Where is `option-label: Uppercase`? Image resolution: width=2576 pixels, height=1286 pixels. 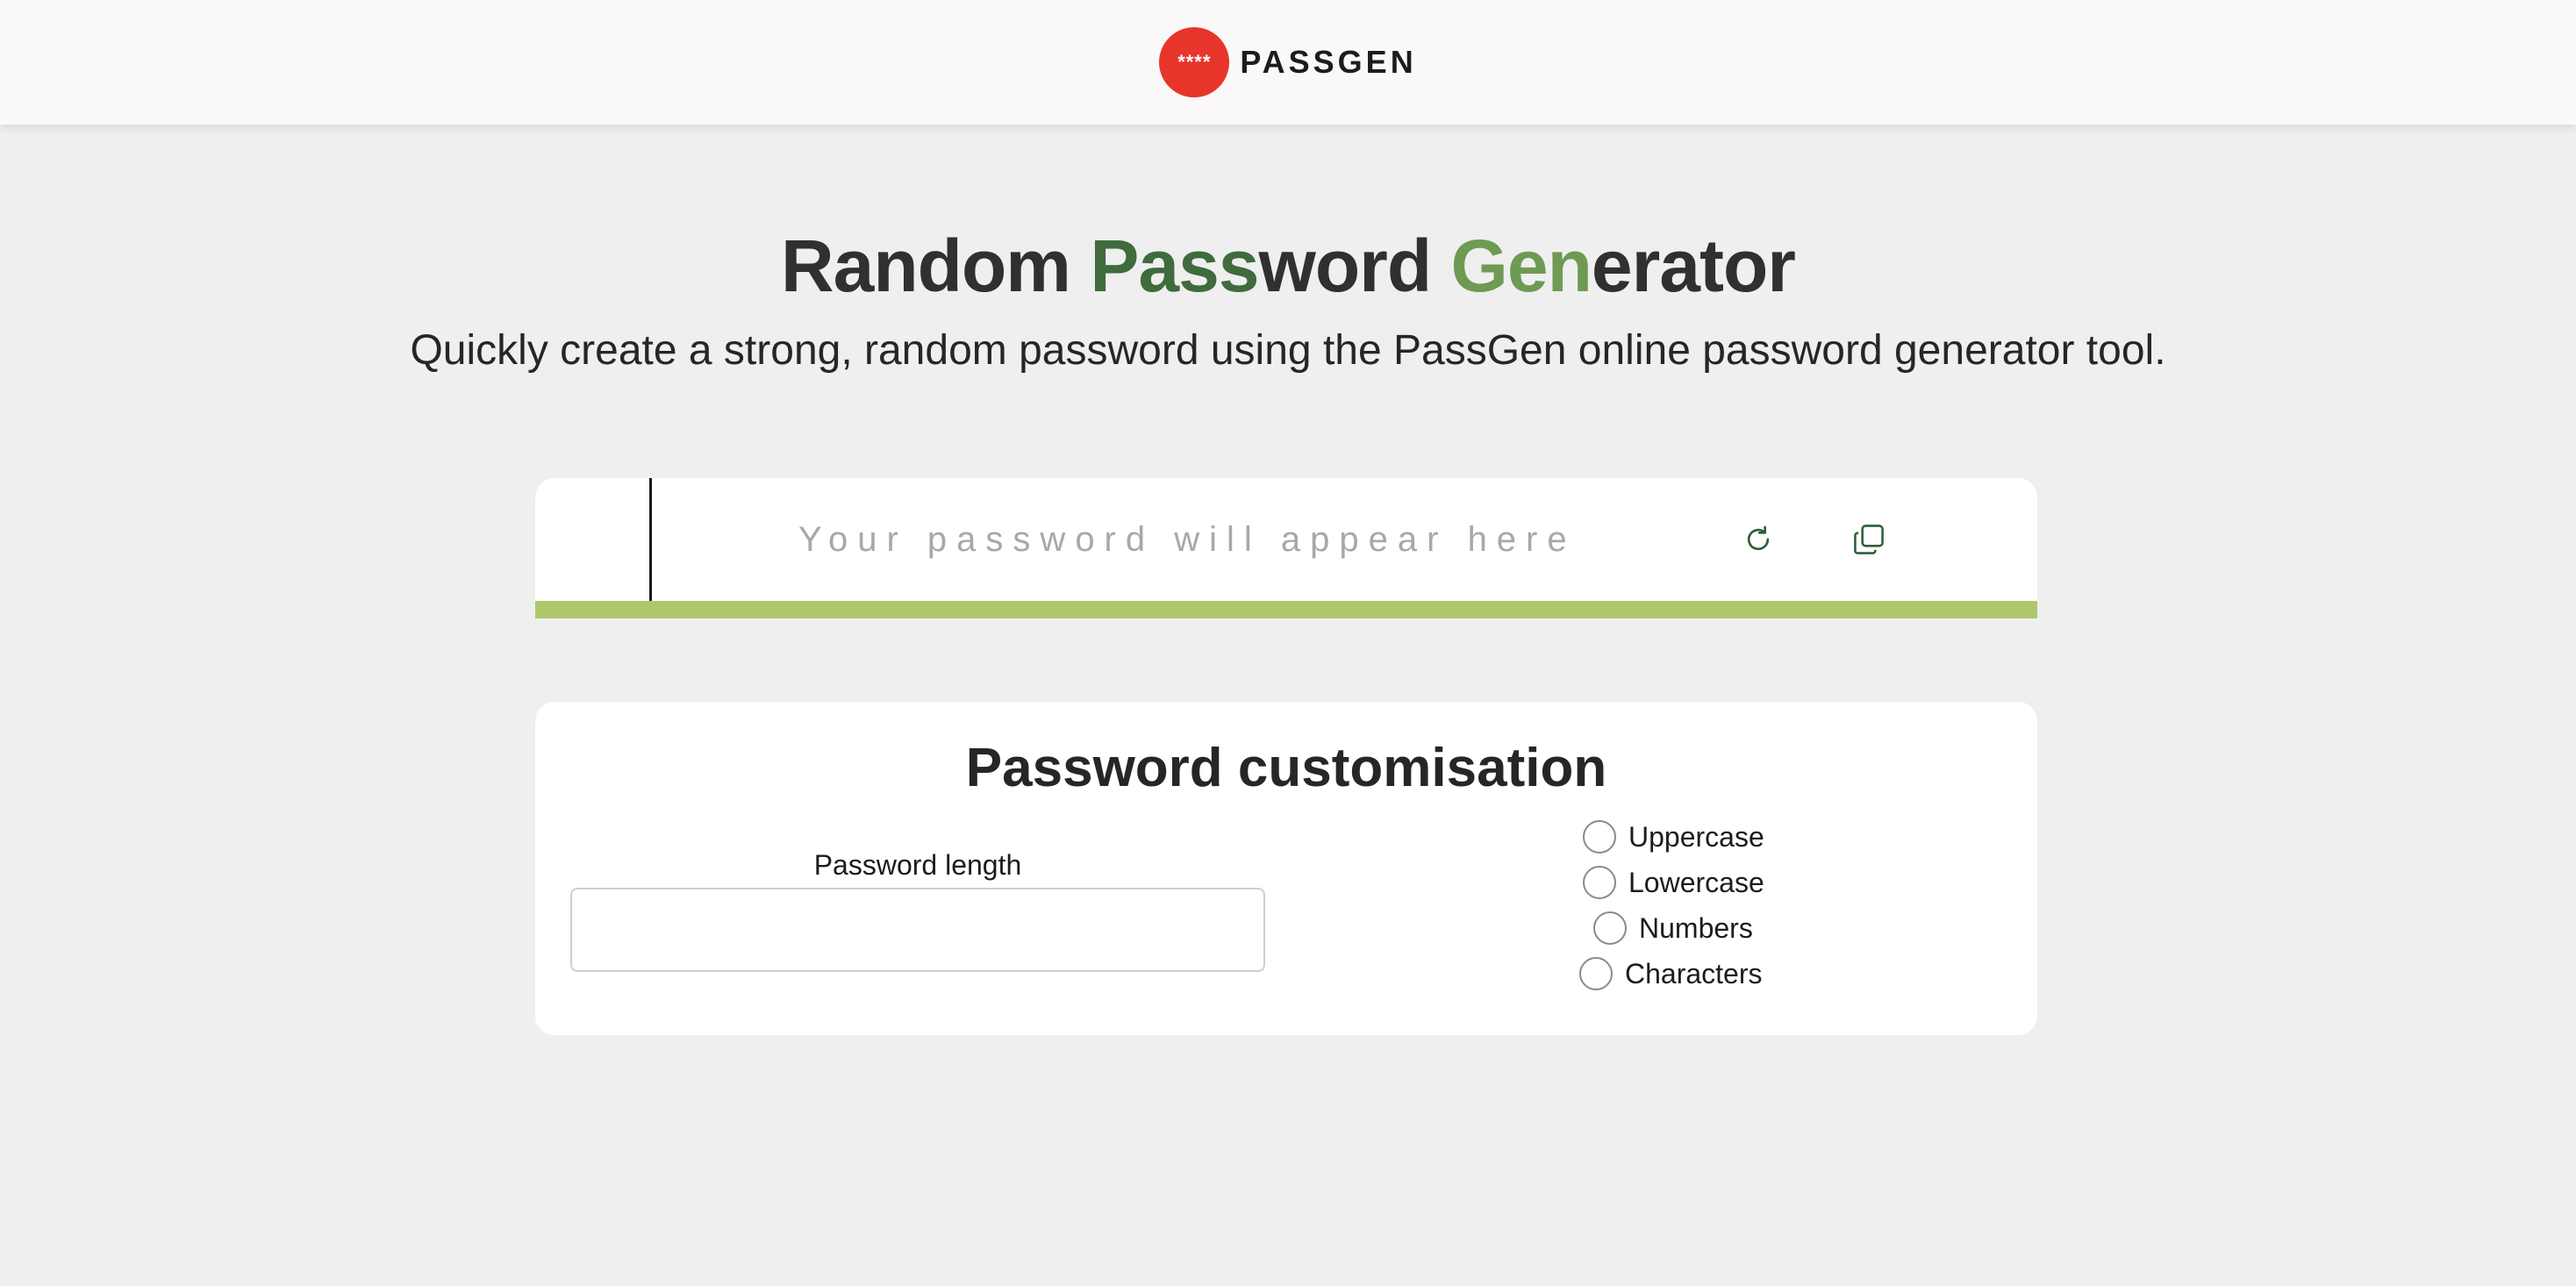
option-label: Uppercase is located at coordinates (1696, 836).